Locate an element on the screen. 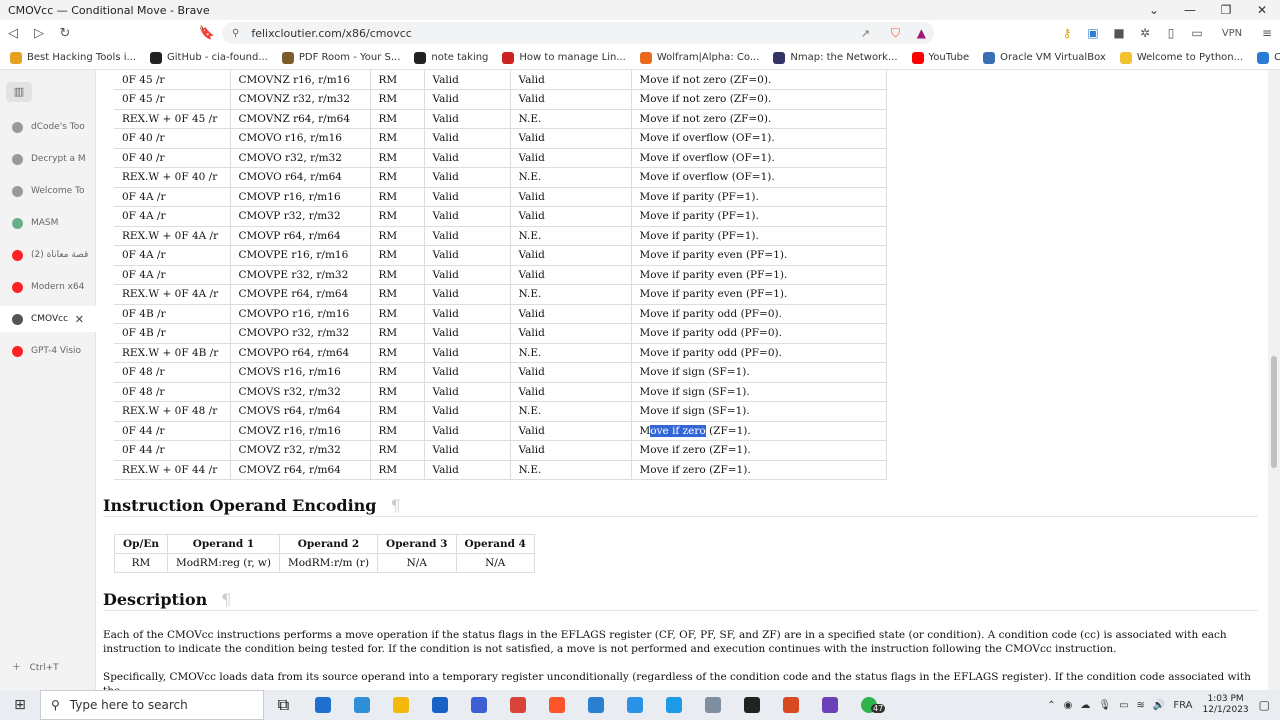  bookmark-item: YouTube is located at coordinates (940, 57).